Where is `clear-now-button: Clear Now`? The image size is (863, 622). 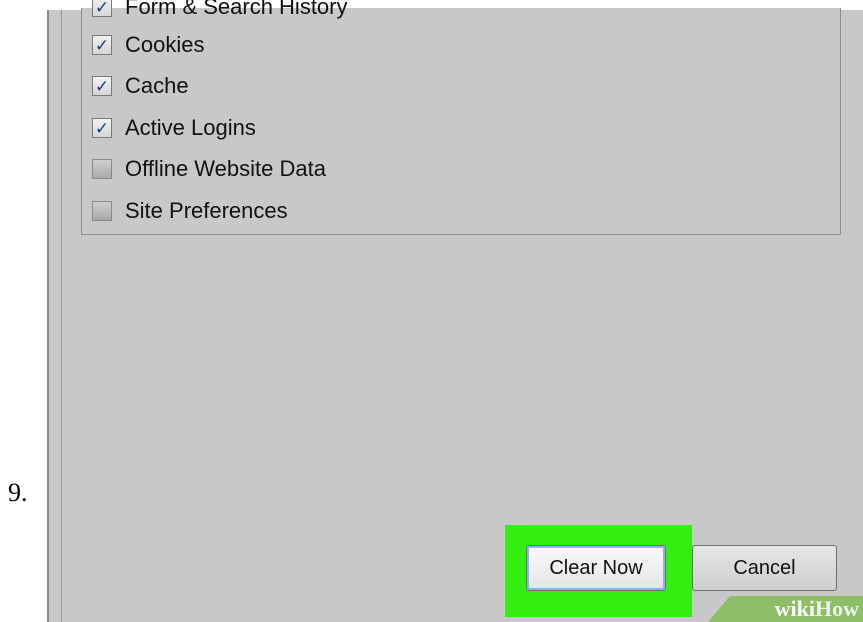 clear-now-button: Clear Now is located at coordinates (596, 568).